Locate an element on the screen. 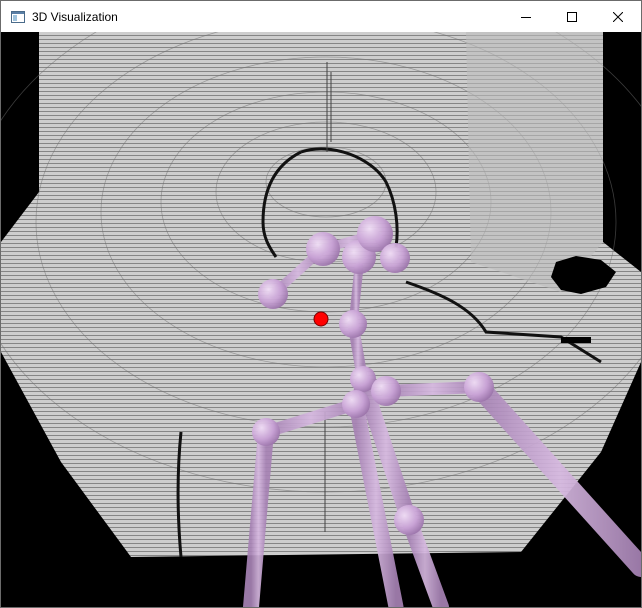  joint-nose is located at coordinates (323, 249).